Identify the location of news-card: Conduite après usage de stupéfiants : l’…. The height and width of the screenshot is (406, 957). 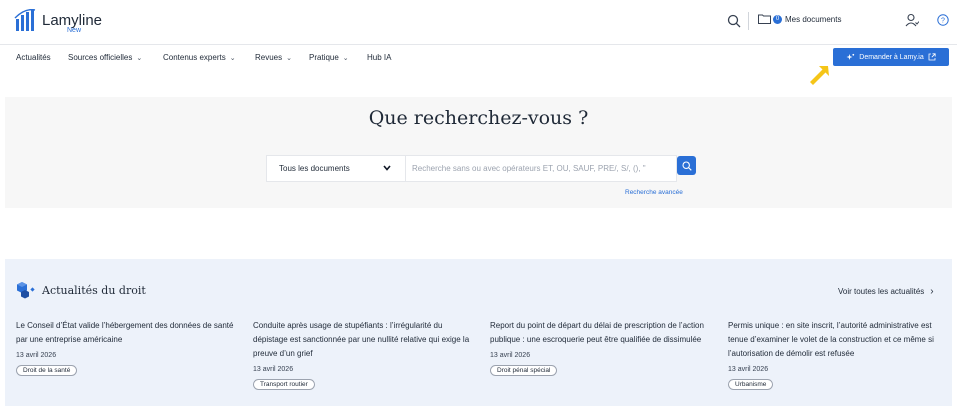
(365, 355).